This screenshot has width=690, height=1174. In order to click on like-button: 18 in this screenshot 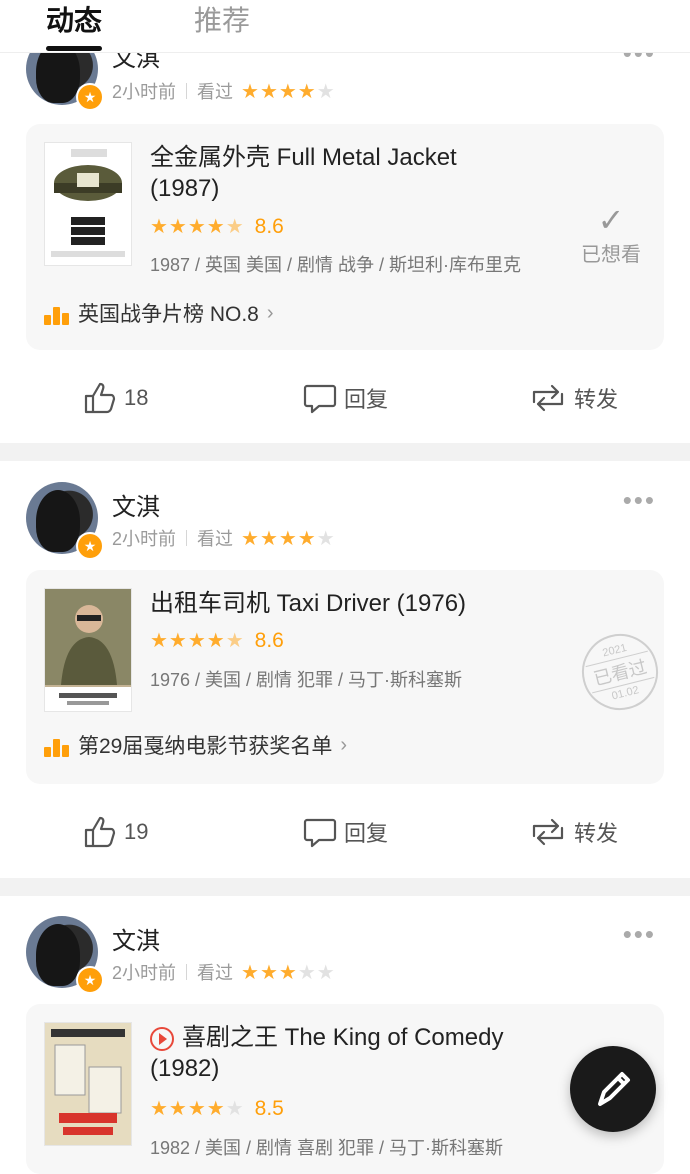, I will do `click(115, 398)`.